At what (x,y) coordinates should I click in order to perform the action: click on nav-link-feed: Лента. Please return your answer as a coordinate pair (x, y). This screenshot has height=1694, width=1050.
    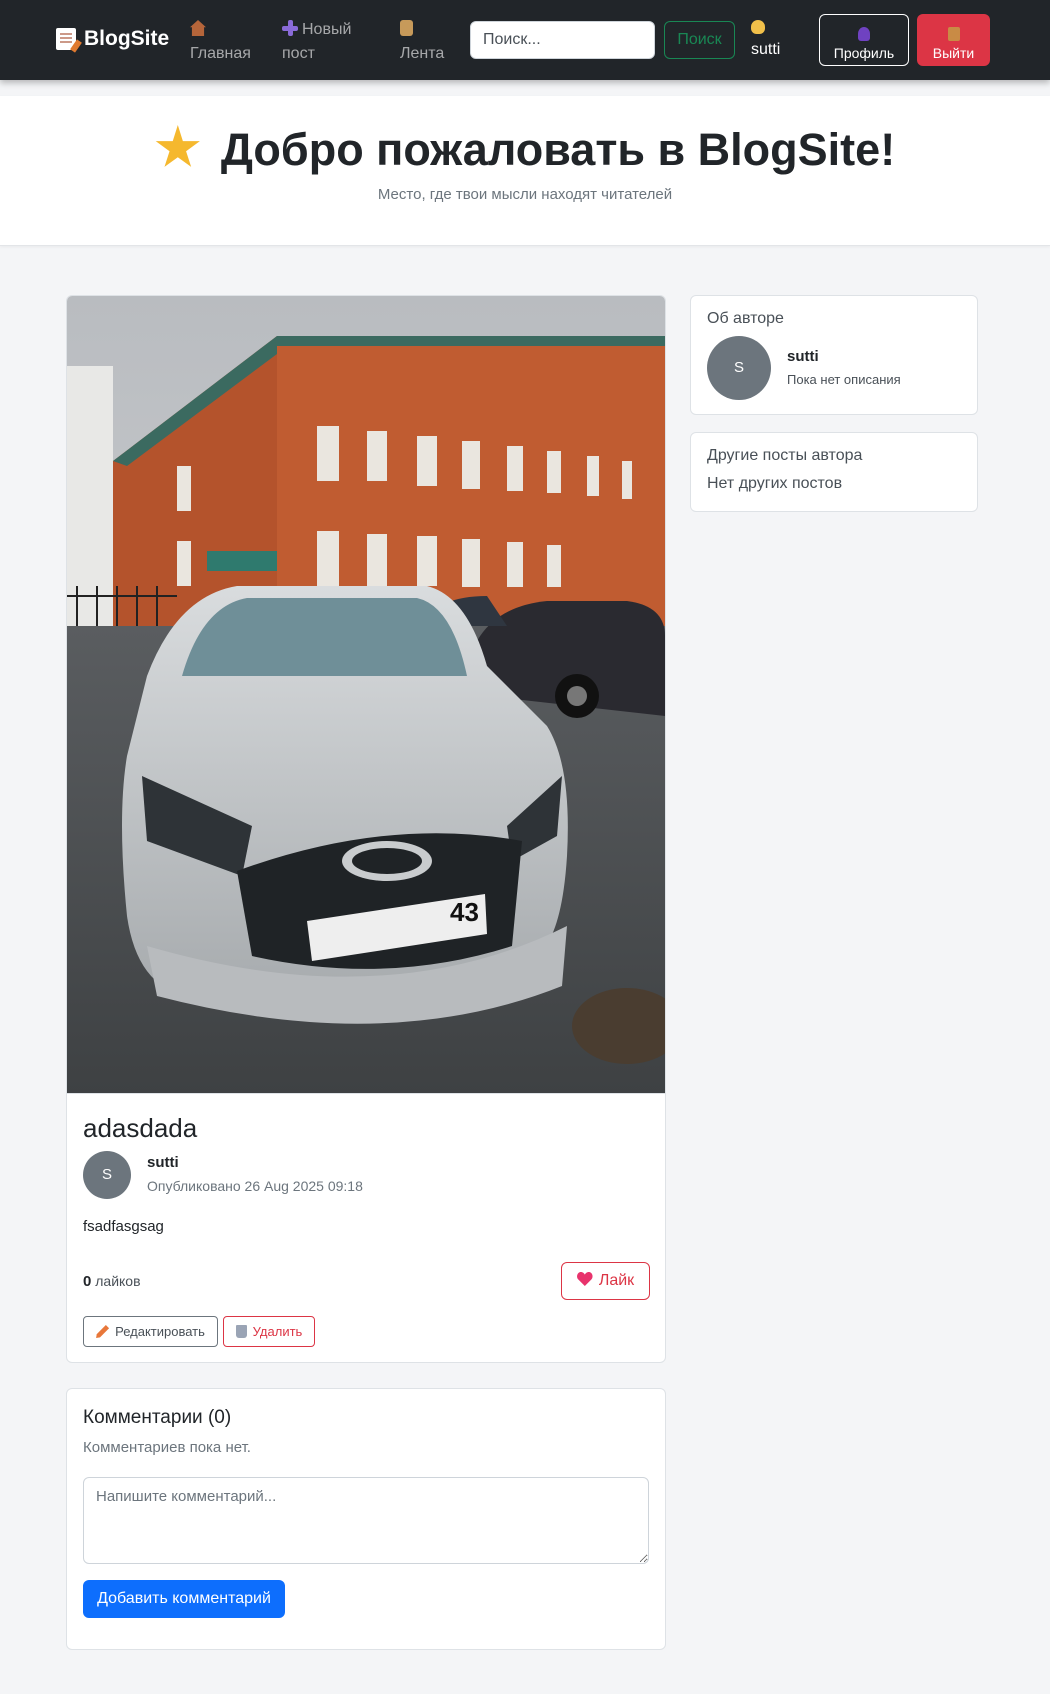
    Looking at the image, I should click on (422, 42).